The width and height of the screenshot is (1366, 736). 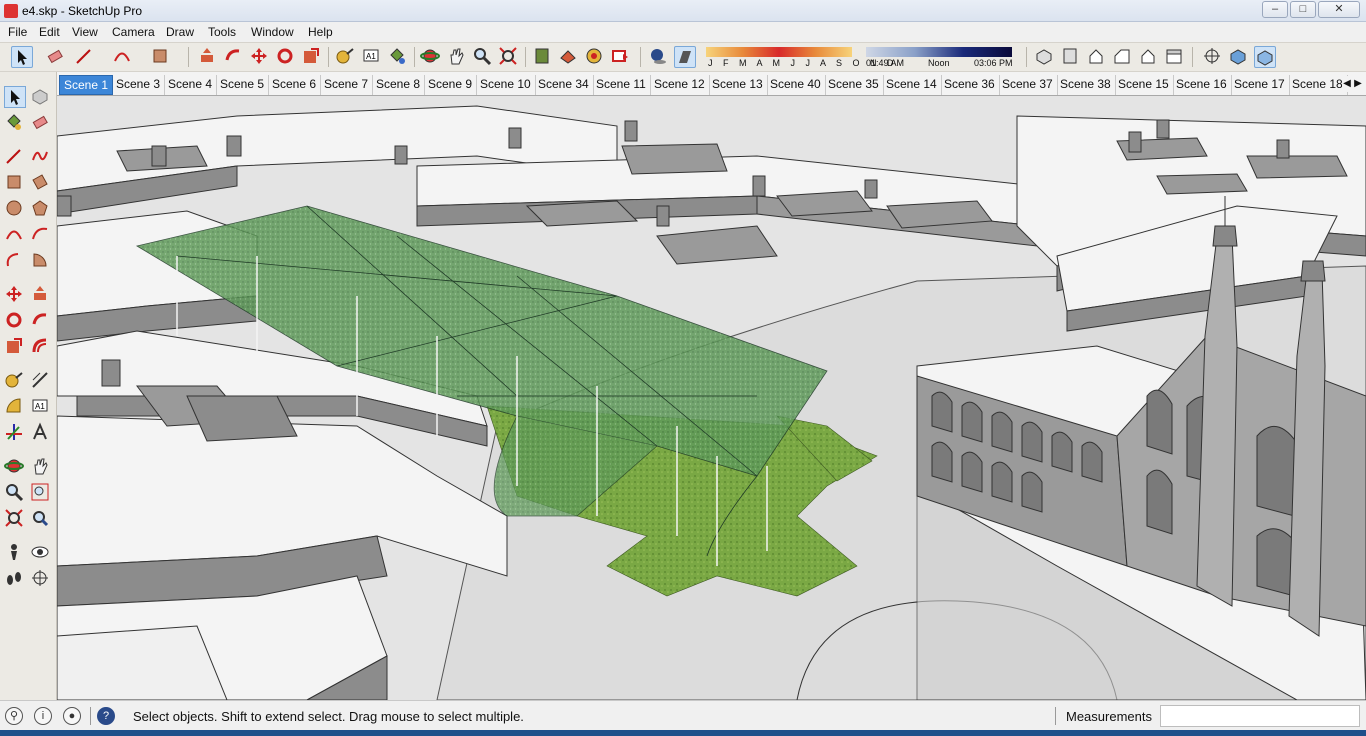 What do you see at coordinates (41, 467) in the screenshot?
I see `pan-icon` at bounding box center [41, 467].